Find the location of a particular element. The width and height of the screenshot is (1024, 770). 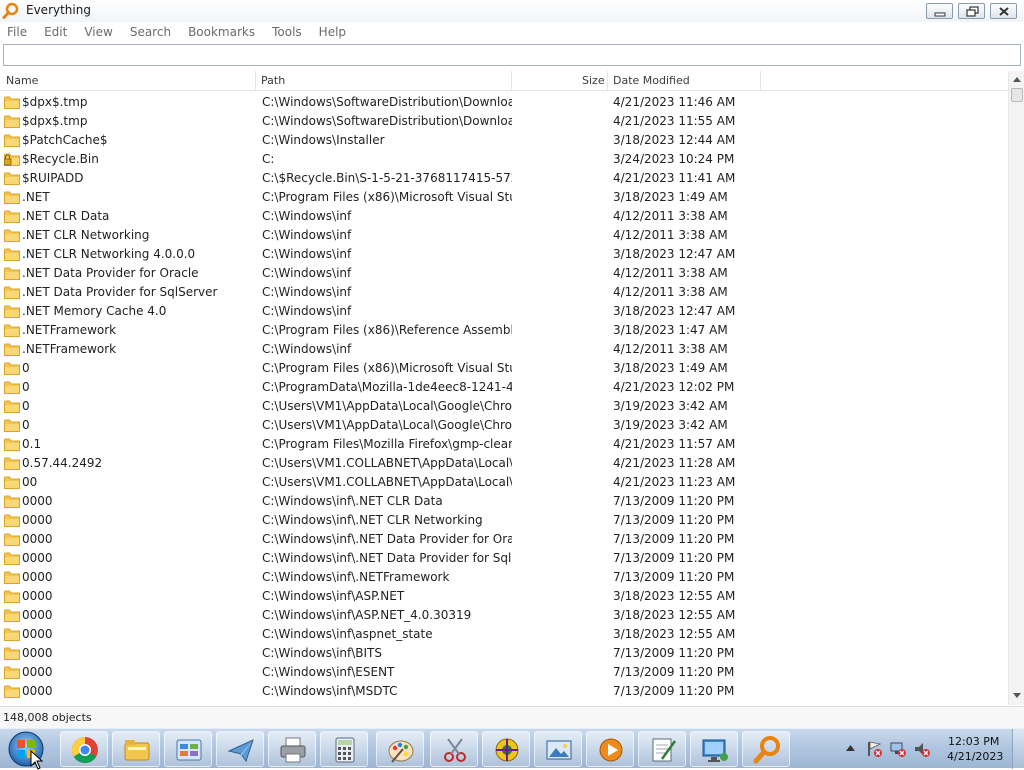

taskbar-paint is located at coordinates (400, 749).